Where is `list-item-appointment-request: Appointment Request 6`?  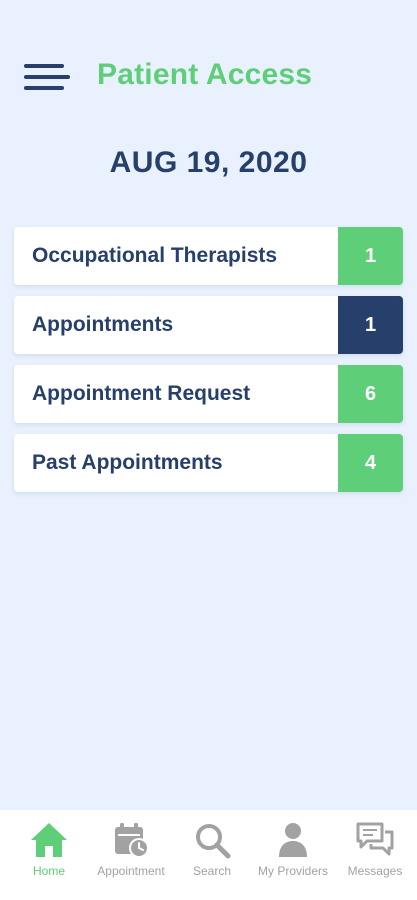
list-item-appointment-request: Appointment Request 6 is located at coordinates (208, 394).